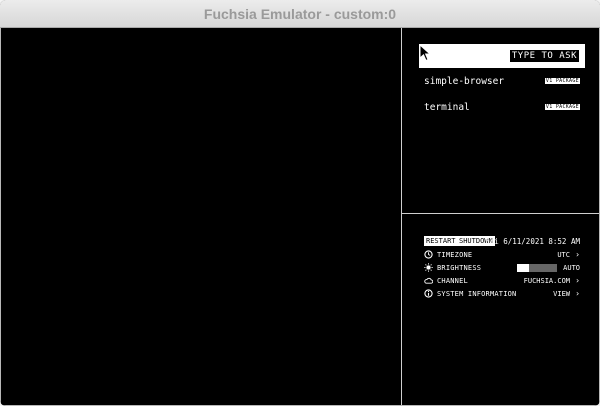  Describe the element at coordinates (425, 53) in the screenshot. I see `mouse-cursor-icon` at that location.